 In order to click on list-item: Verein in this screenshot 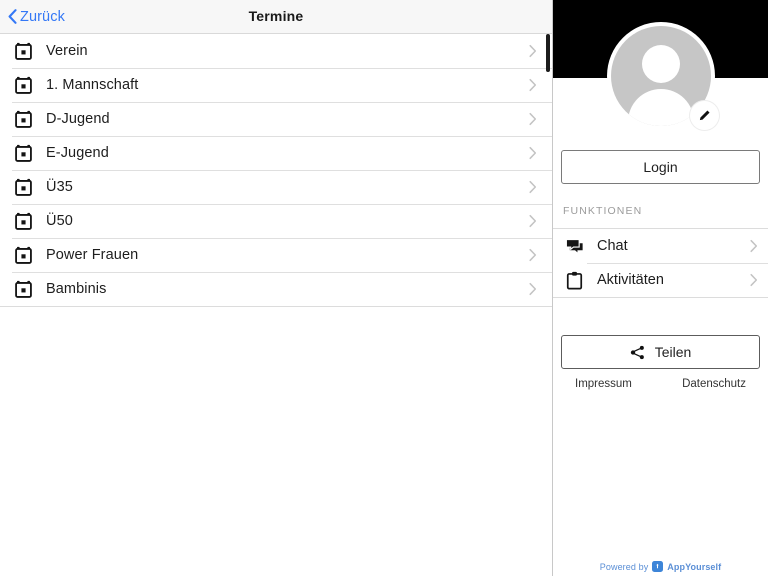, I will do `click(276, 51)`.